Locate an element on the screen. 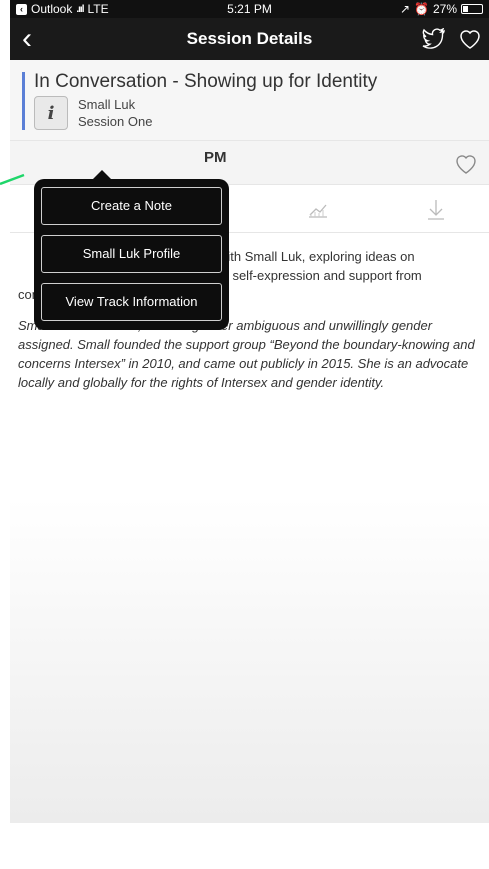 This screenshot has height=869, width=489. twitter-bird-icon is located at coordinates (434, 39).